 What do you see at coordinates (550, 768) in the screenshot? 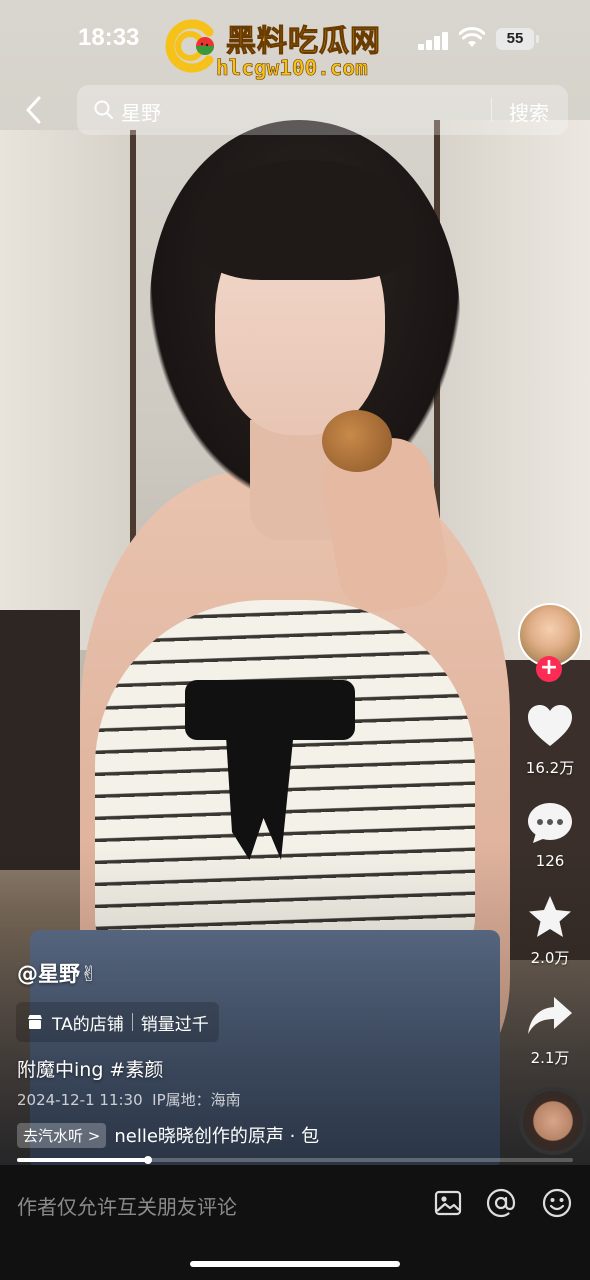
I see `like-count: 16.2万` at bounding box center [550, 768].